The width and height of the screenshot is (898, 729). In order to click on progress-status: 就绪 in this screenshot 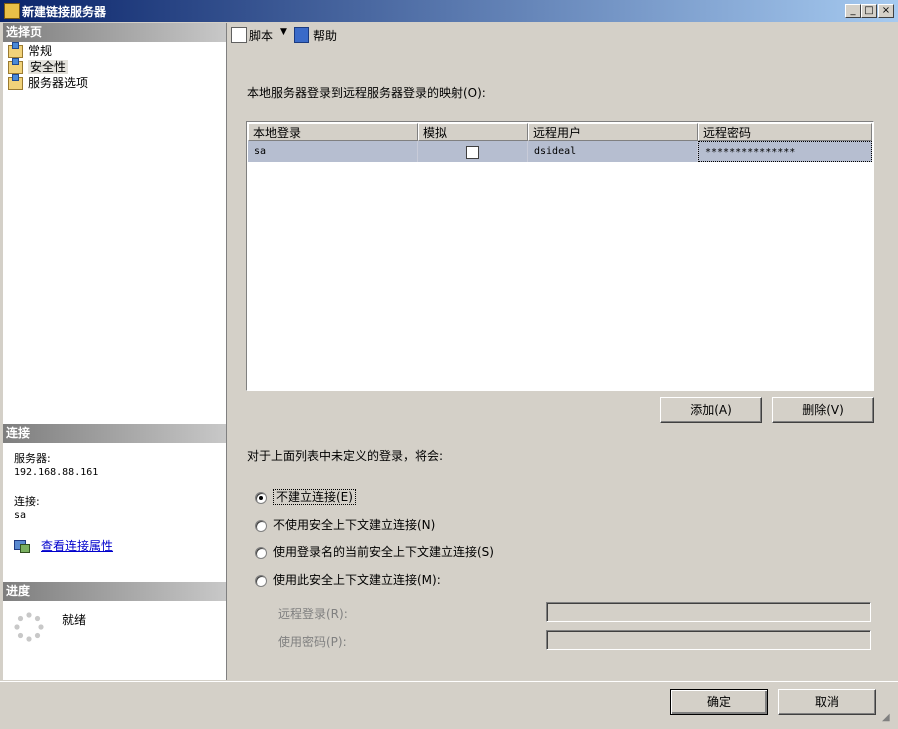, I will do `click(74, 620)`.